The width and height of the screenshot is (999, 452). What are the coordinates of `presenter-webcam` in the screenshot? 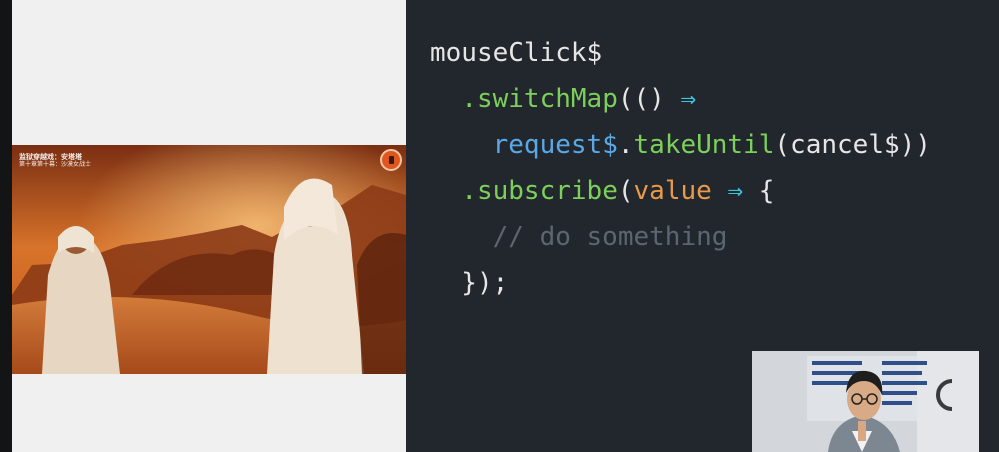 It's located at (865, 401).